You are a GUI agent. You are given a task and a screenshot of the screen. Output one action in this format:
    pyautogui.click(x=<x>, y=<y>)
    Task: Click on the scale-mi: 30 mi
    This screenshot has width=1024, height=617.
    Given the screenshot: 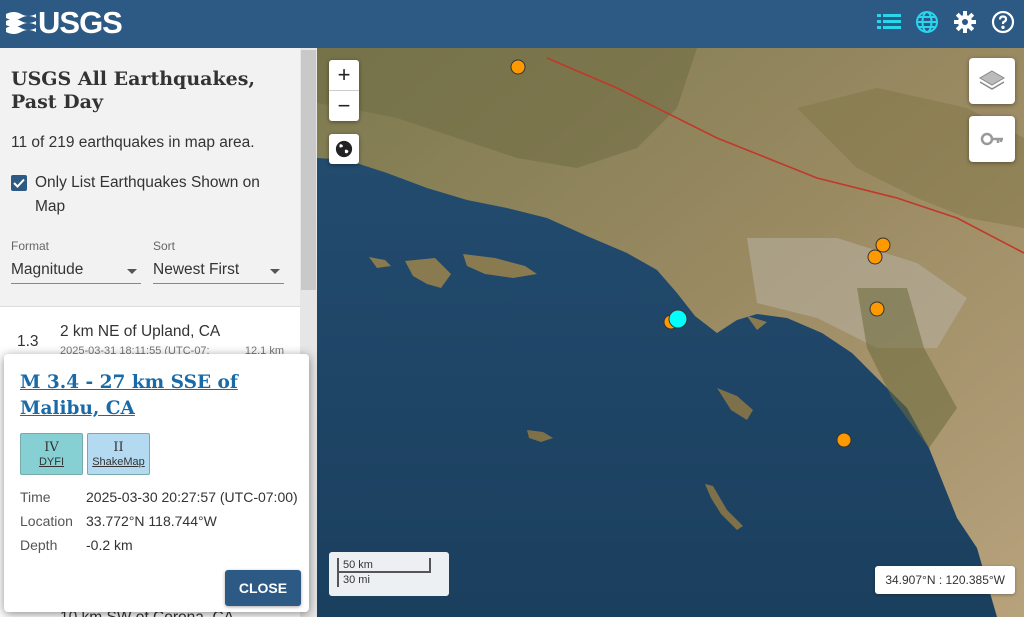 What is the action you would take?
    pyautogui.click(x=384, y=580)
    